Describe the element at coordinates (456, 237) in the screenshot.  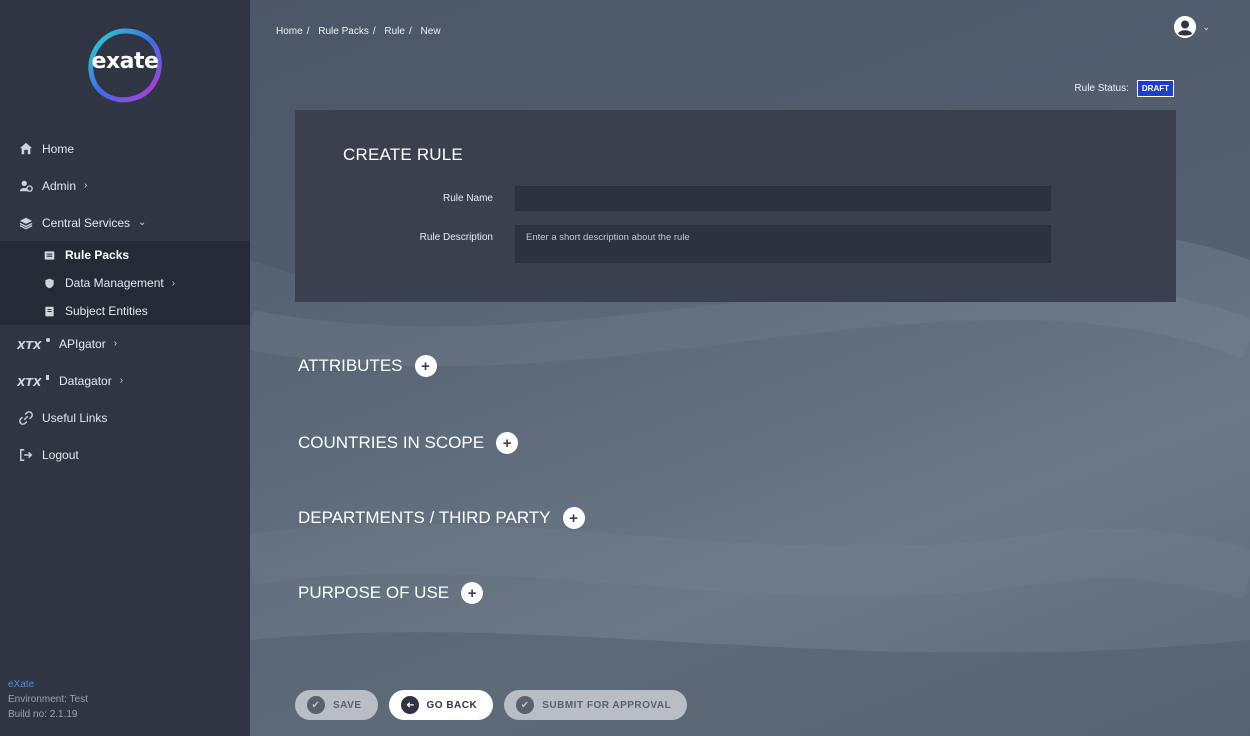
I see `rule-description-label: Rule Description` at that location.